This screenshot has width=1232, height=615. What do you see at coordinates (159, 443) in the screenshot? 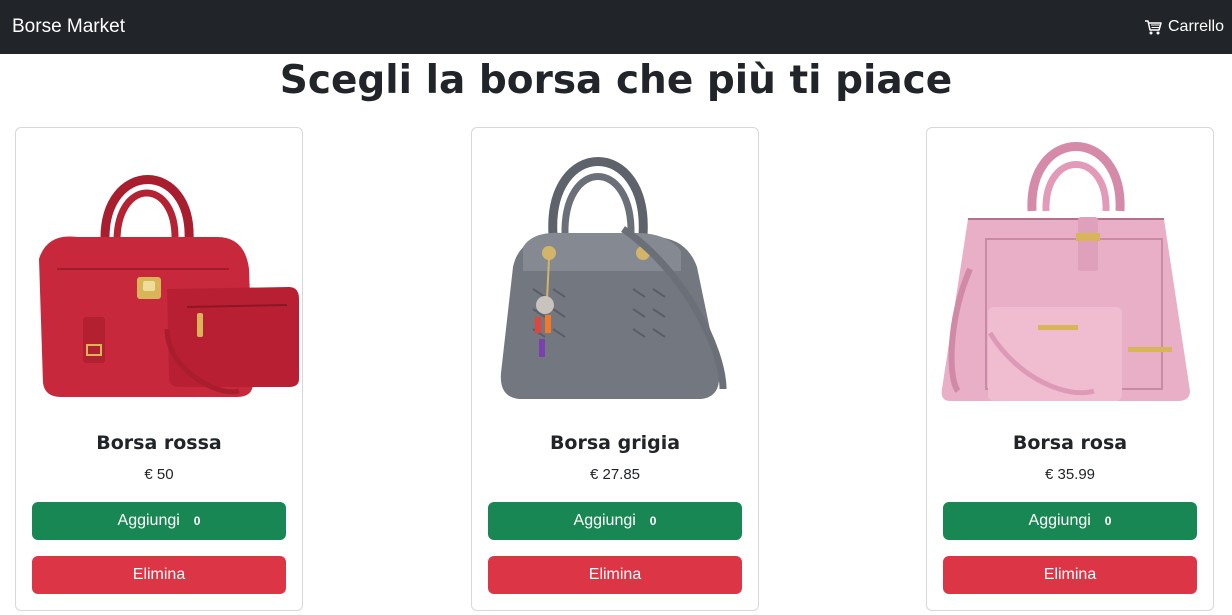
I see `product-name: Borsa rossa` at bounding box center [159, 443].